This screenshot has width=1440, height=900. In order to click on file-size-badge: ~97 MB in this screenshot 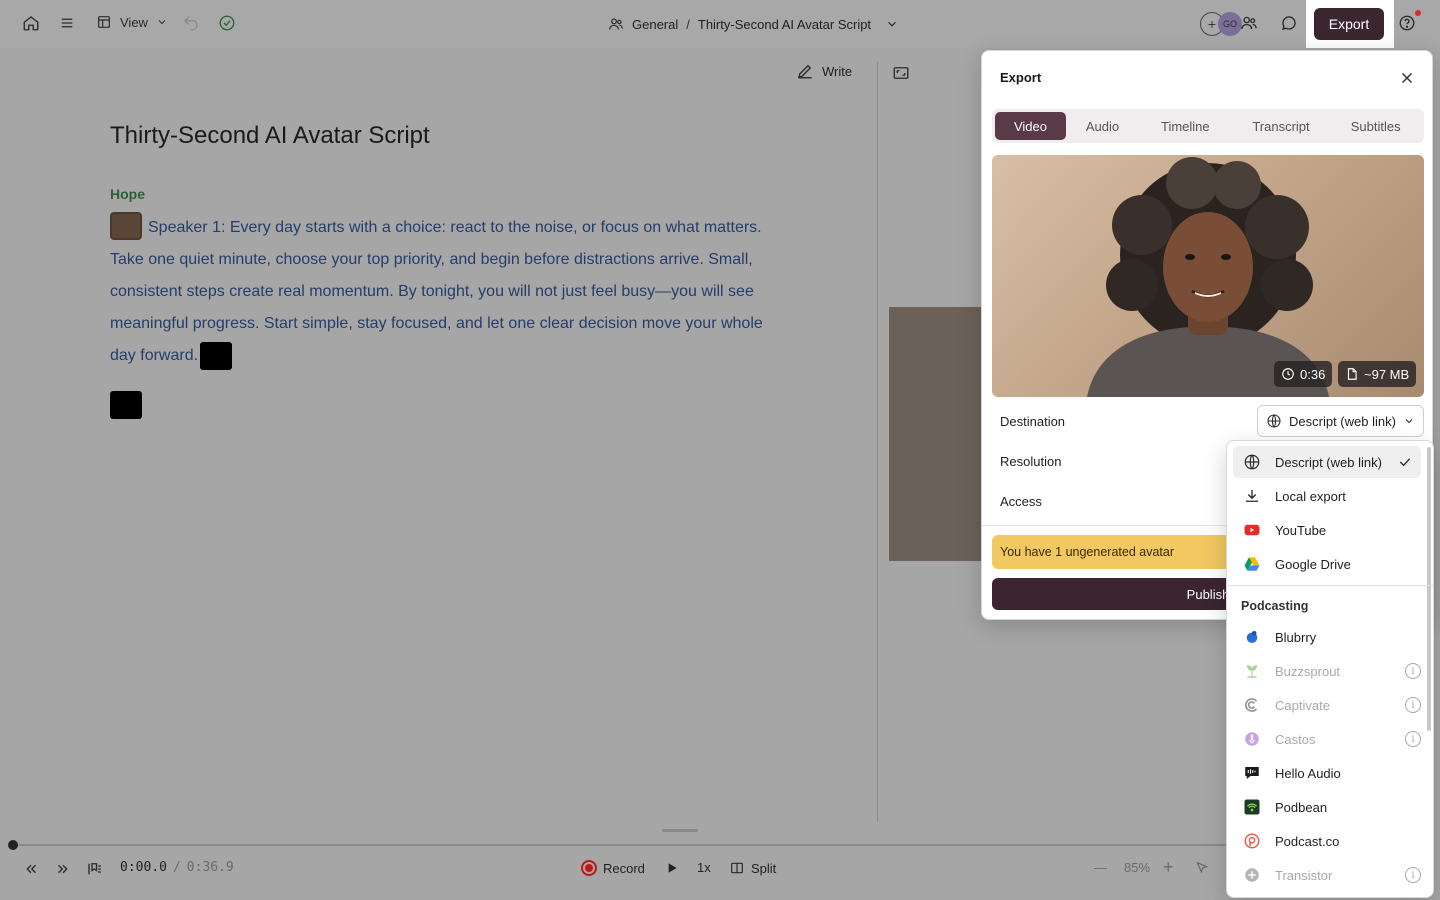, I will do `click(1377, 374)`.